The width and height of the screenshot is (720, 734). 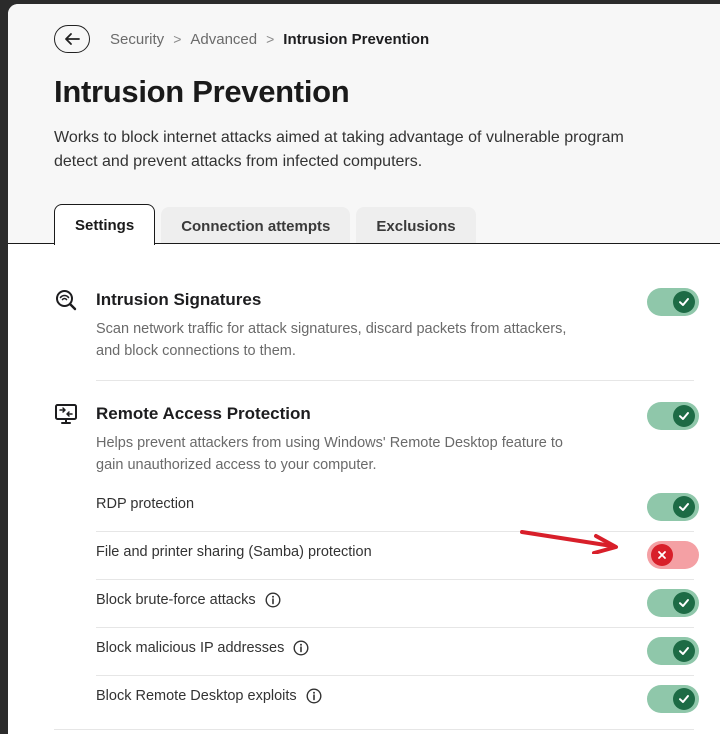 I want to click on list-item-malicious-ip: Block malicious IP addresses, so click(x=397, y=651).